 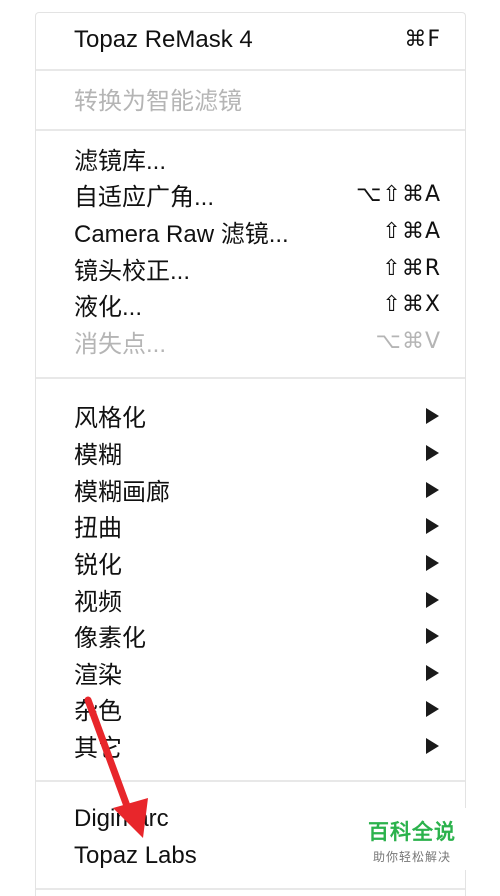 I want to click on watermark-logo: 百科全说 助你轻松解决, so click(x=412, y=839).